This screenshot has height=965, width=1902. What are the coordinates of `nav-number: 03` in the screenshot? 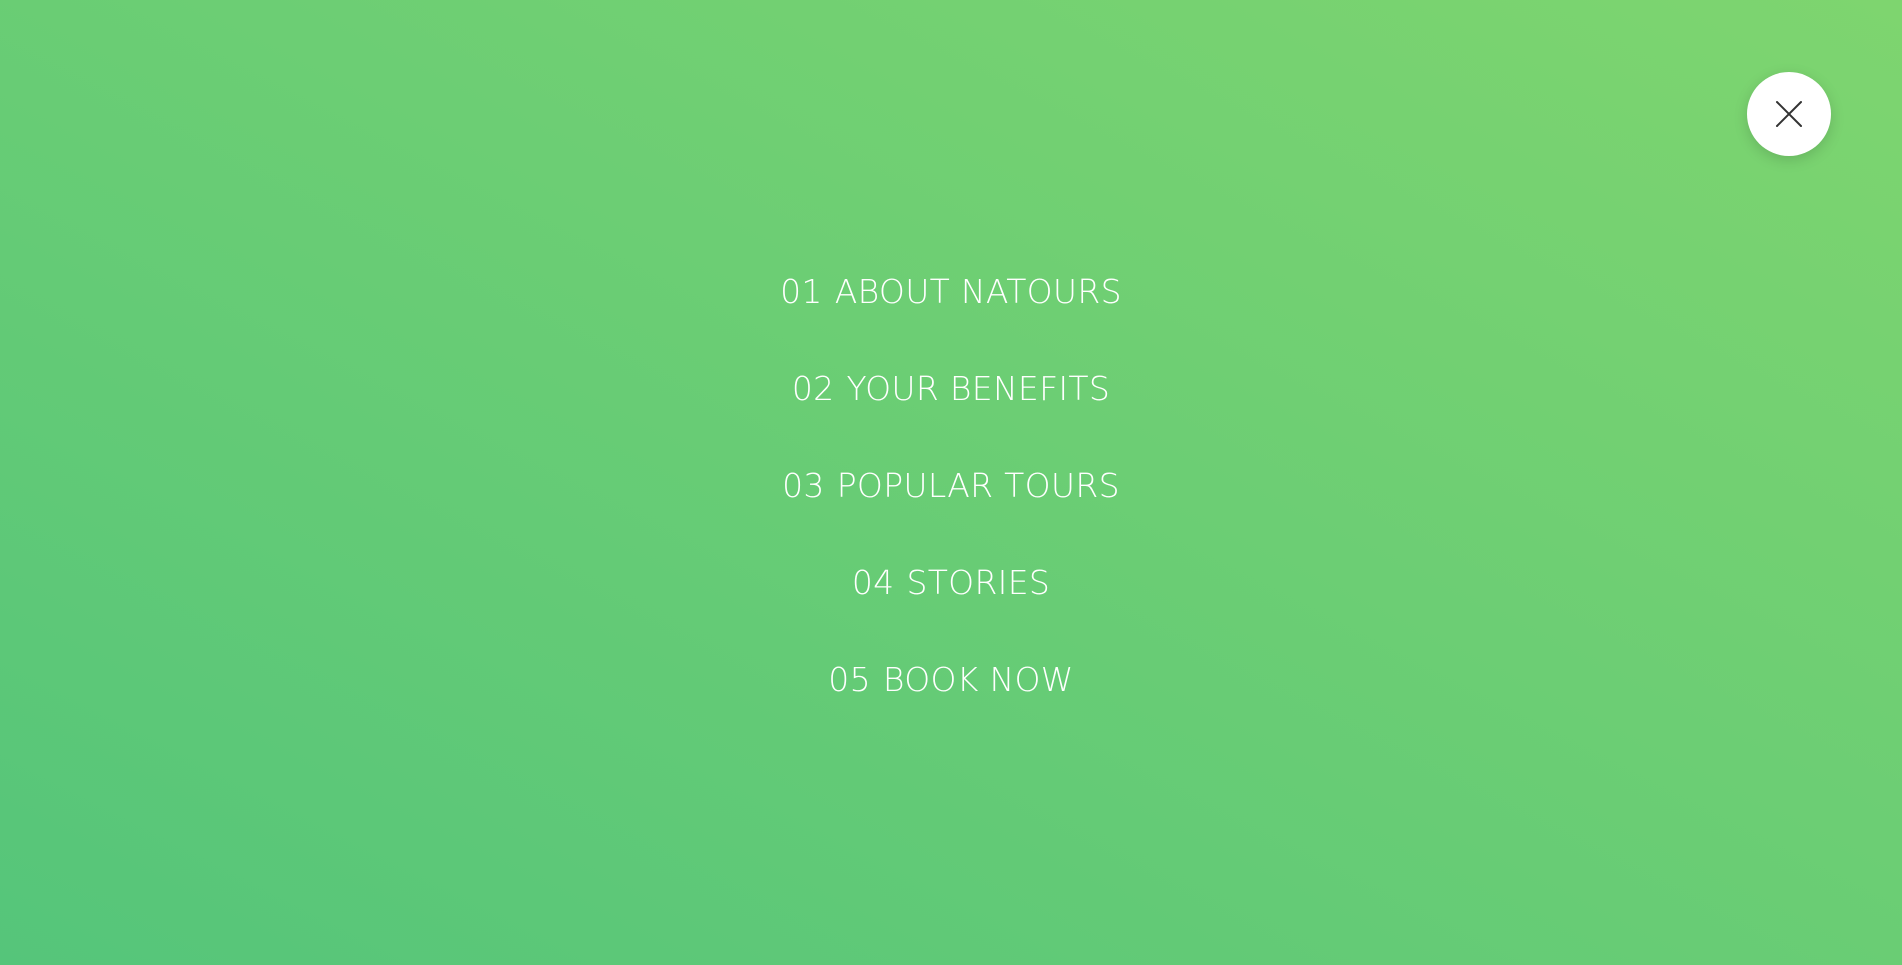 It's located at (803, 485).